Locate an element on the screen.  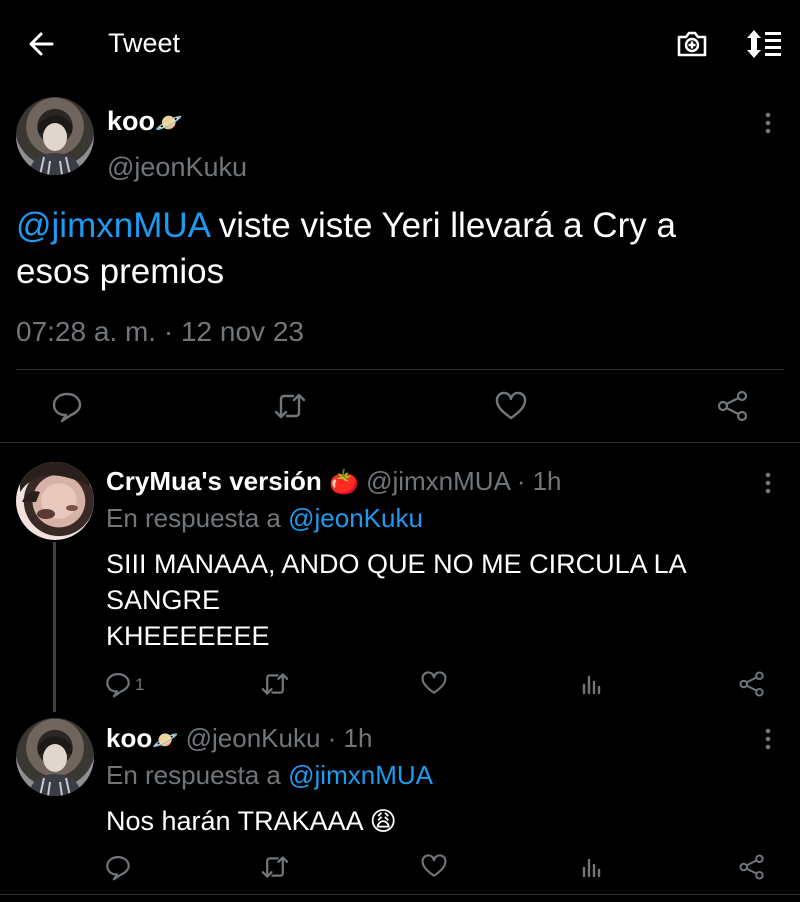
arrow-left-icon is located at coordinates (41, 44).